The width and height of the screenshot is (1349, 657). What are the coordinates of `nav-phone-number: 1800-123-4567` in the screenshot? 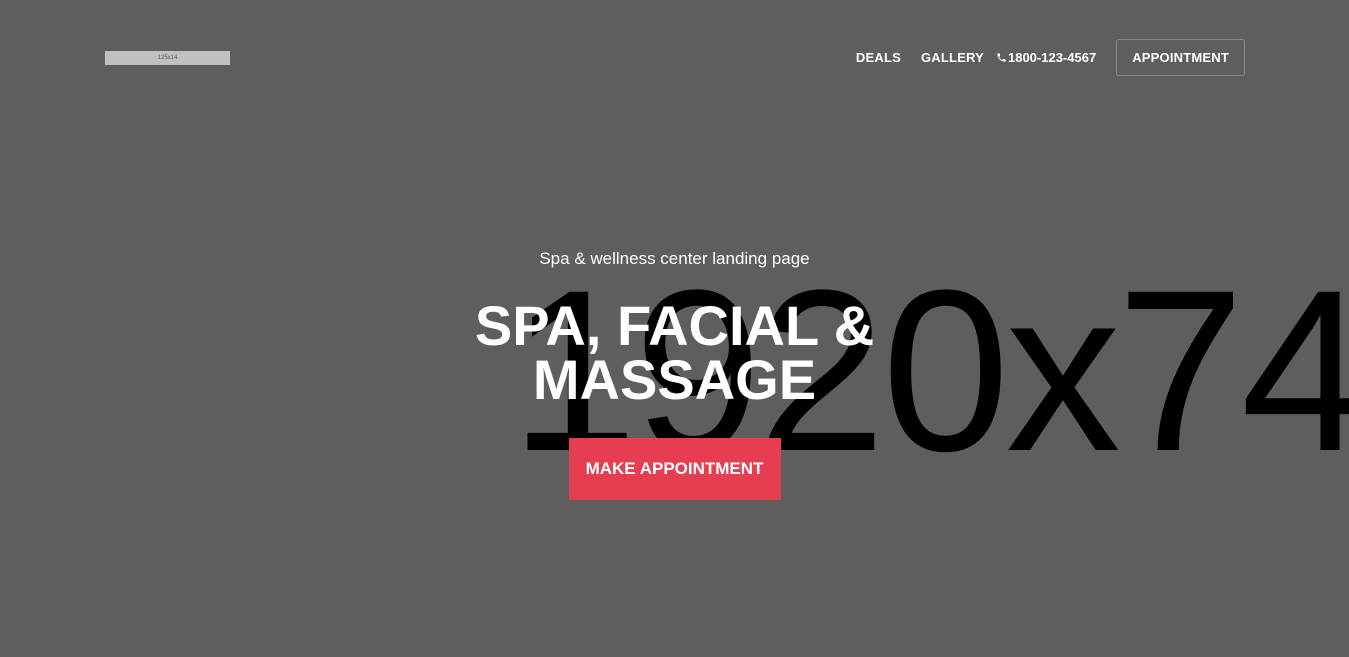 It's located at (1052, 57).